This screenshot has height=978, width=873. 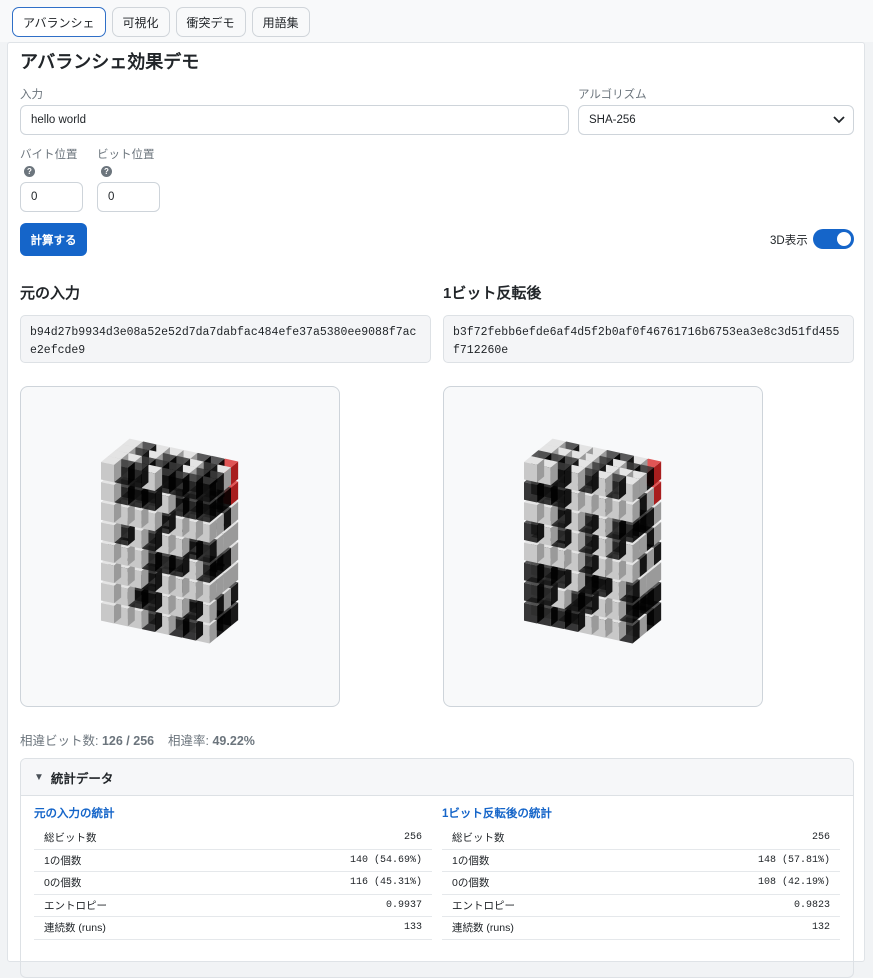 What do you see at coordinates (436, 21) in the screenshot?
I see `tab-bar: アバランシェ 可視化 衝突デモ 用語集` at bounding box center [436, 21].